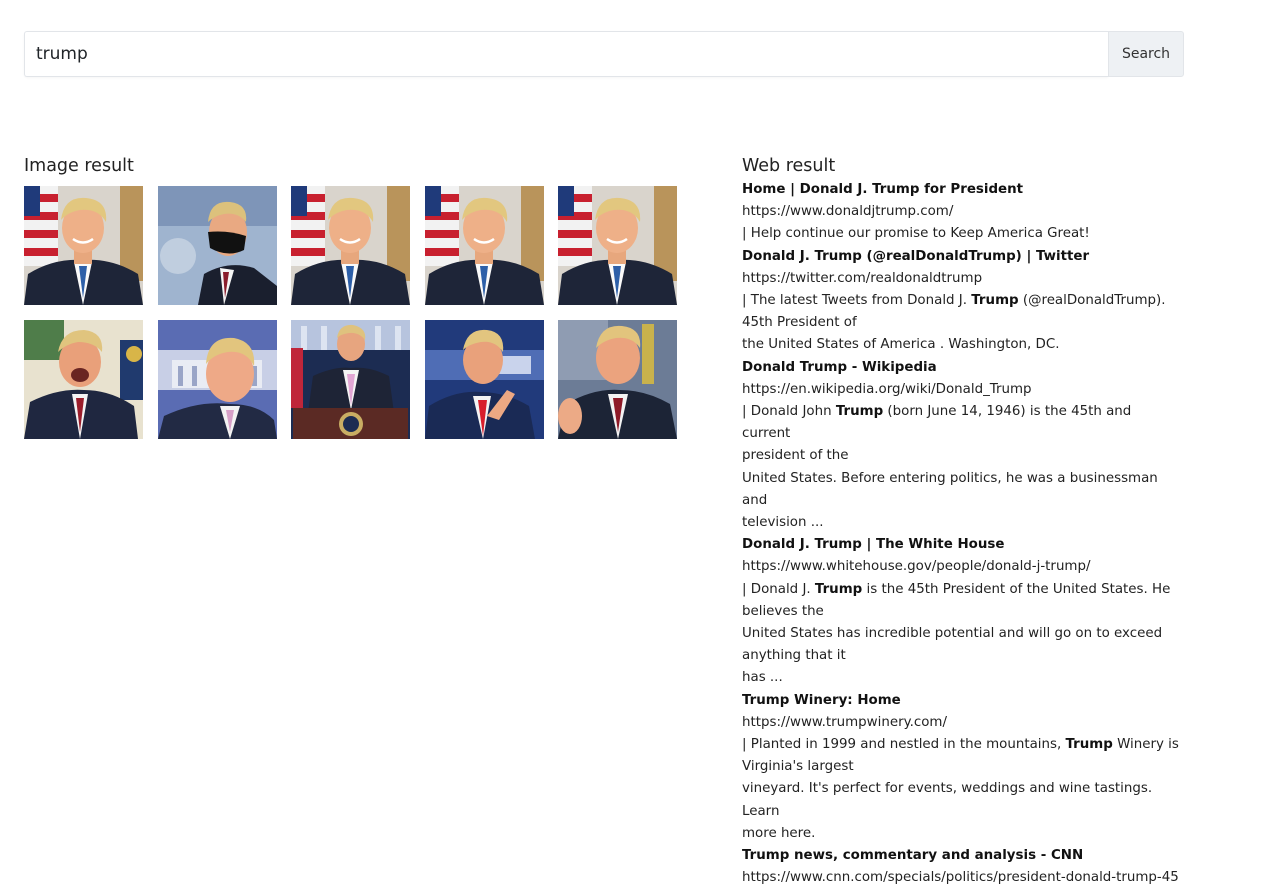 The image size is (1280, 890). Describe the element at coordinates (354, 312) in the screenshot. I see `image-result-grid` at that location.